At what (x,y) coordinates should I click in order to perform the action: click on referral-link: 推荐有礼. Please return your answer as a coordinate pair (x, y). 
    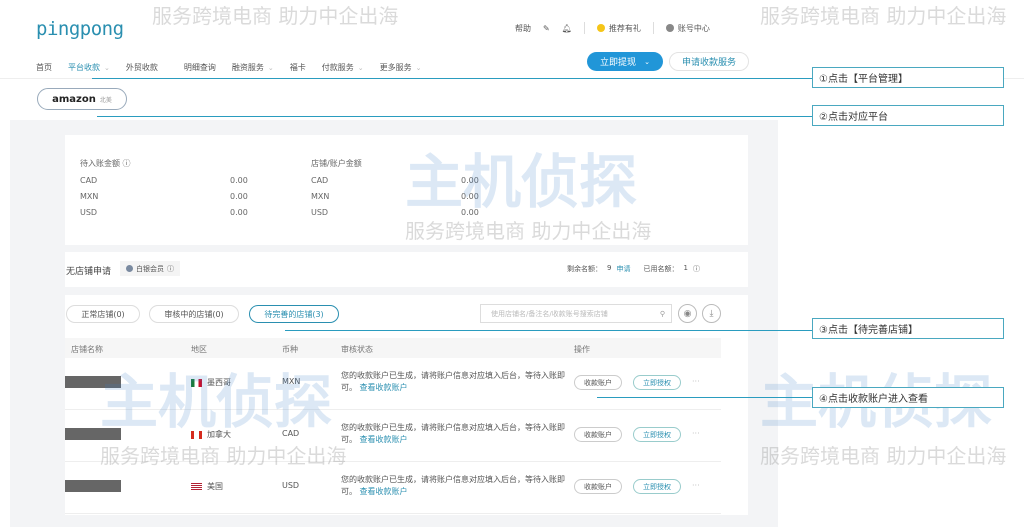
    Looking at the image, I should click on (618, 28).